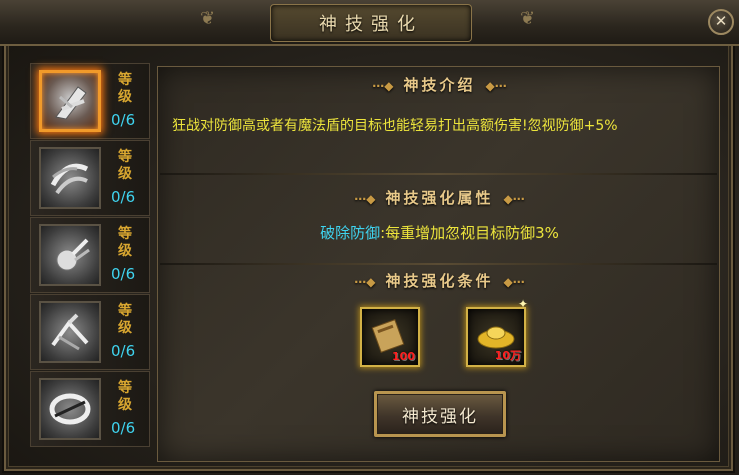 The height and width of the screenshot is (475, 739). What do you see at coordinates (497, 332) in the screenshot?
I see `required-item-gold: 10万 ✦` at bounding box center [497, 332].